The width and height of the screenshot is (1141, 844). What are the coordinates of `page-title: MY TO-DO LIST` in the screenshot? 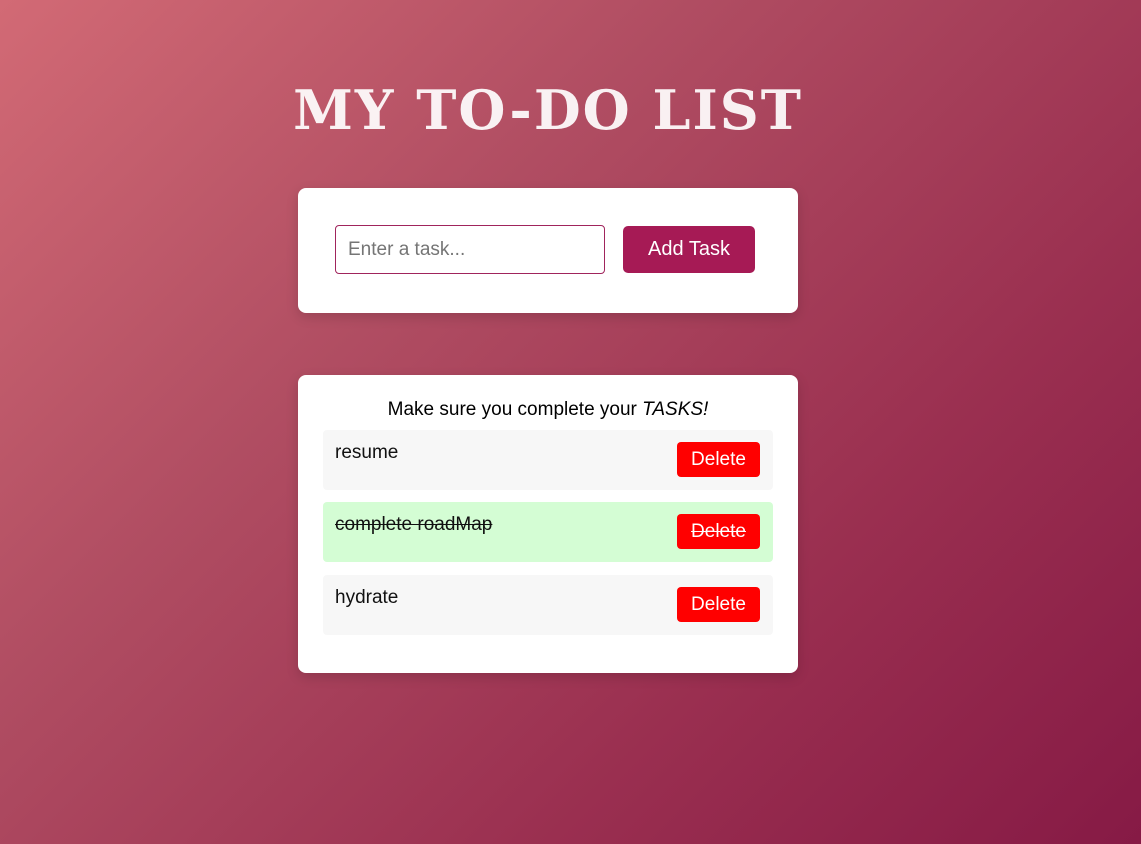 It's located at (548, 110).